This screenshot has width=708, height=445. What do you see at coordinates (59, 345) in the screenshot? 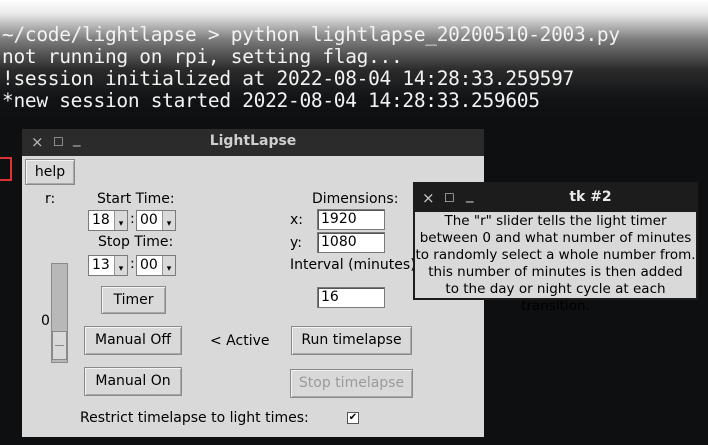
I see `r-slider-handle` at bounding box center [59, 345].